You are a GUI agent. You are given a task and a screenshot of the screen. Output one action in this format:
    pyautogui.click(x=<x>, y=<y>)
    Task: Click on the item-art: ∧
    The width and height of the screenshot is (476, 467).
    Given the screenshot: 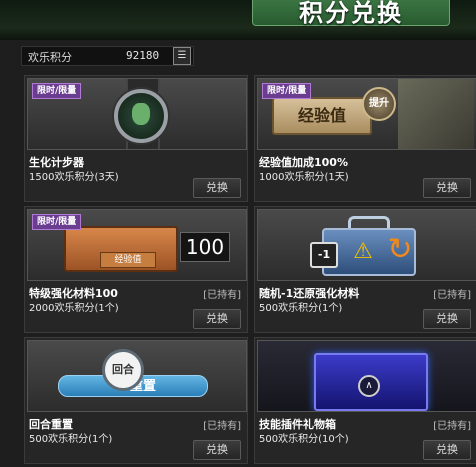 What is the action you would take?
    pyautogui.click(x=366, y=376)
    